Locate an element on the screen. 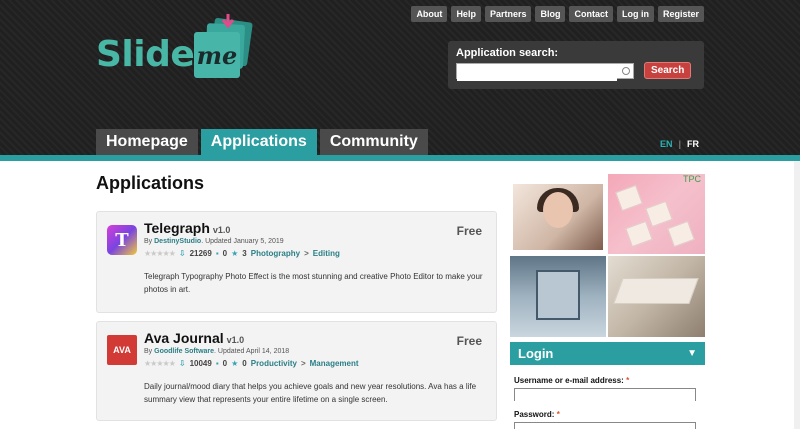  nav-register: Register is located at coordinates (680, 14).